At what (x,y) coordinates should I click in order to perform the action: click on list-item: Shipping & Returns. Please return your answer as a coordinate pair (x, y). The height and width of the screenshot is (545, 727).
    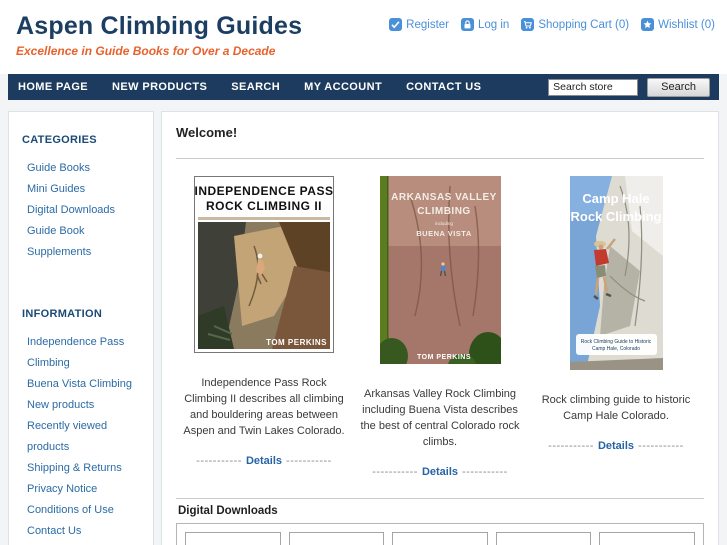
    Looking at the image, I should click on (85, 467).